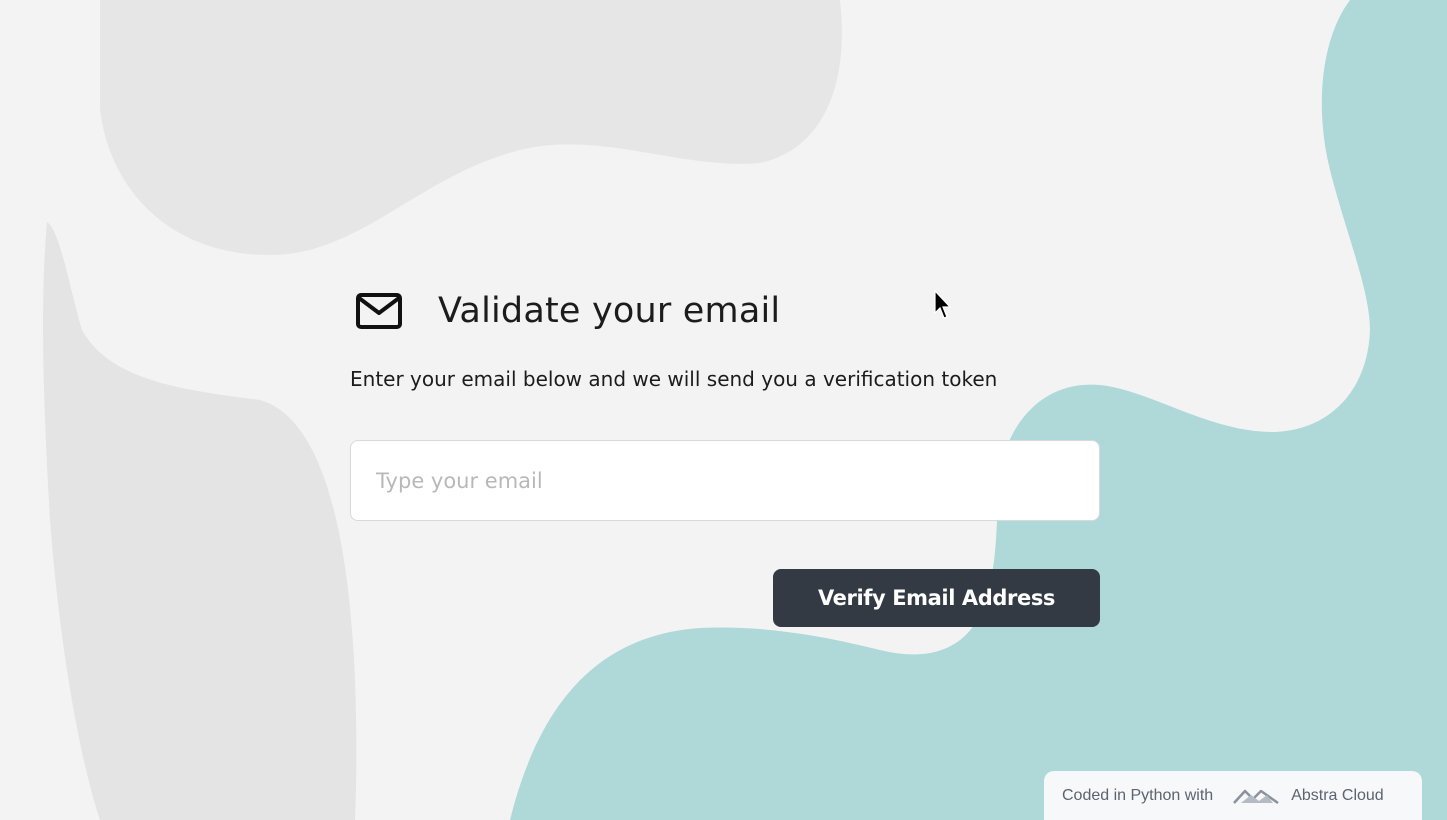  What do you see at coordinates (936, 598) in the screenshot?
I see `verify-email-button: Verify Email Address` at bounding box center [936, 598].